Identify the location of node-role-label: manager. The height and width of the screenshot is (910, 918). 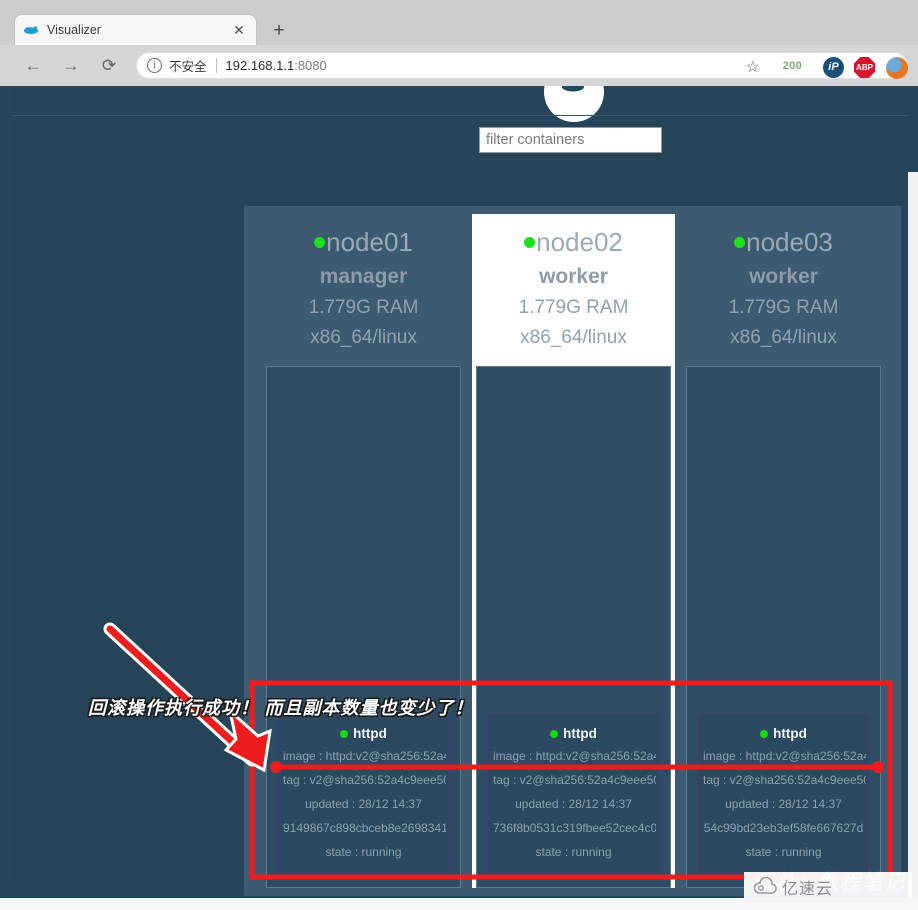
(363, 276).